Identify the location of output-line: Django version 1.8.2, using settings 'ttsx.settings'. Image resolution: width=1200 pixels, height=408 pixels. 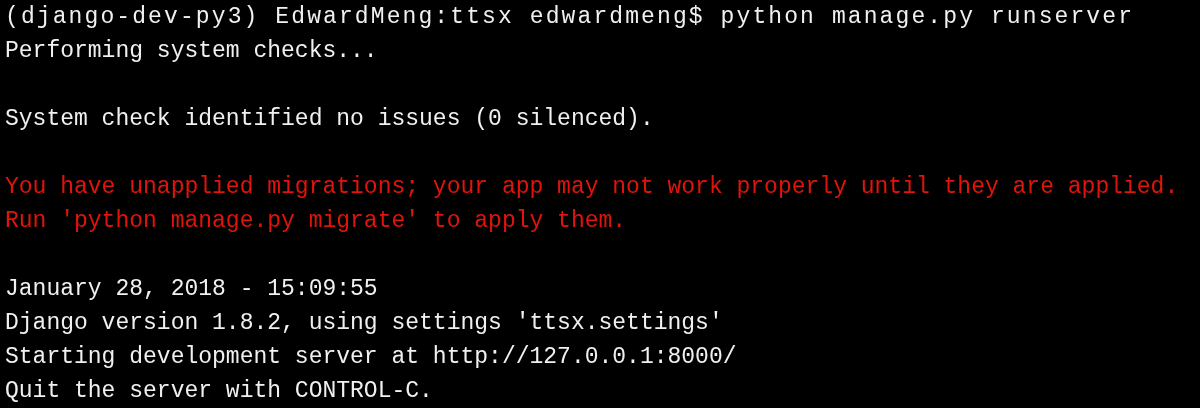
(364, 323).